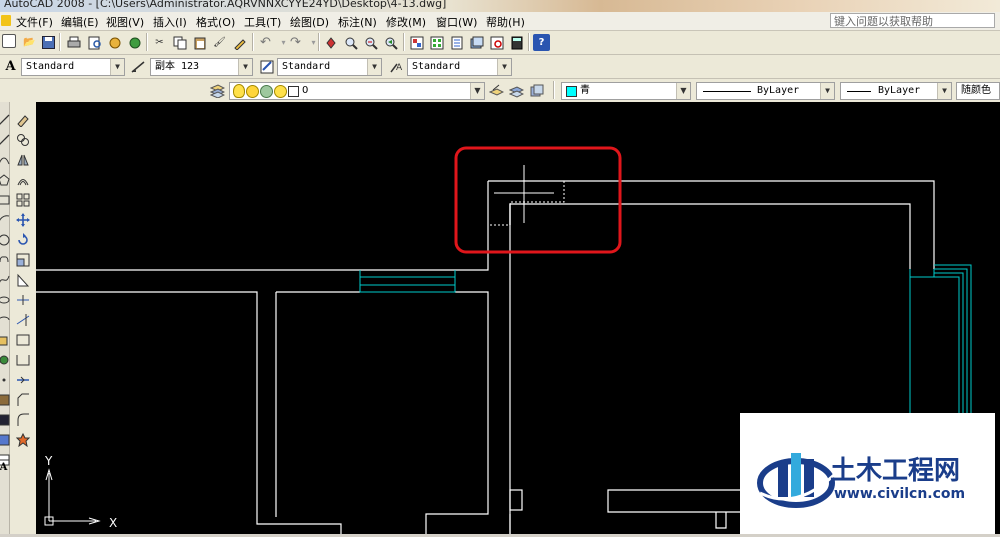 Image resolution: width=1000 pixels, height=537 pixels. What do you see at coordinates (896, 91) in the screenshot?
I see `lineweight-select: ByLayer ▼` at bounding box center [896, 91].